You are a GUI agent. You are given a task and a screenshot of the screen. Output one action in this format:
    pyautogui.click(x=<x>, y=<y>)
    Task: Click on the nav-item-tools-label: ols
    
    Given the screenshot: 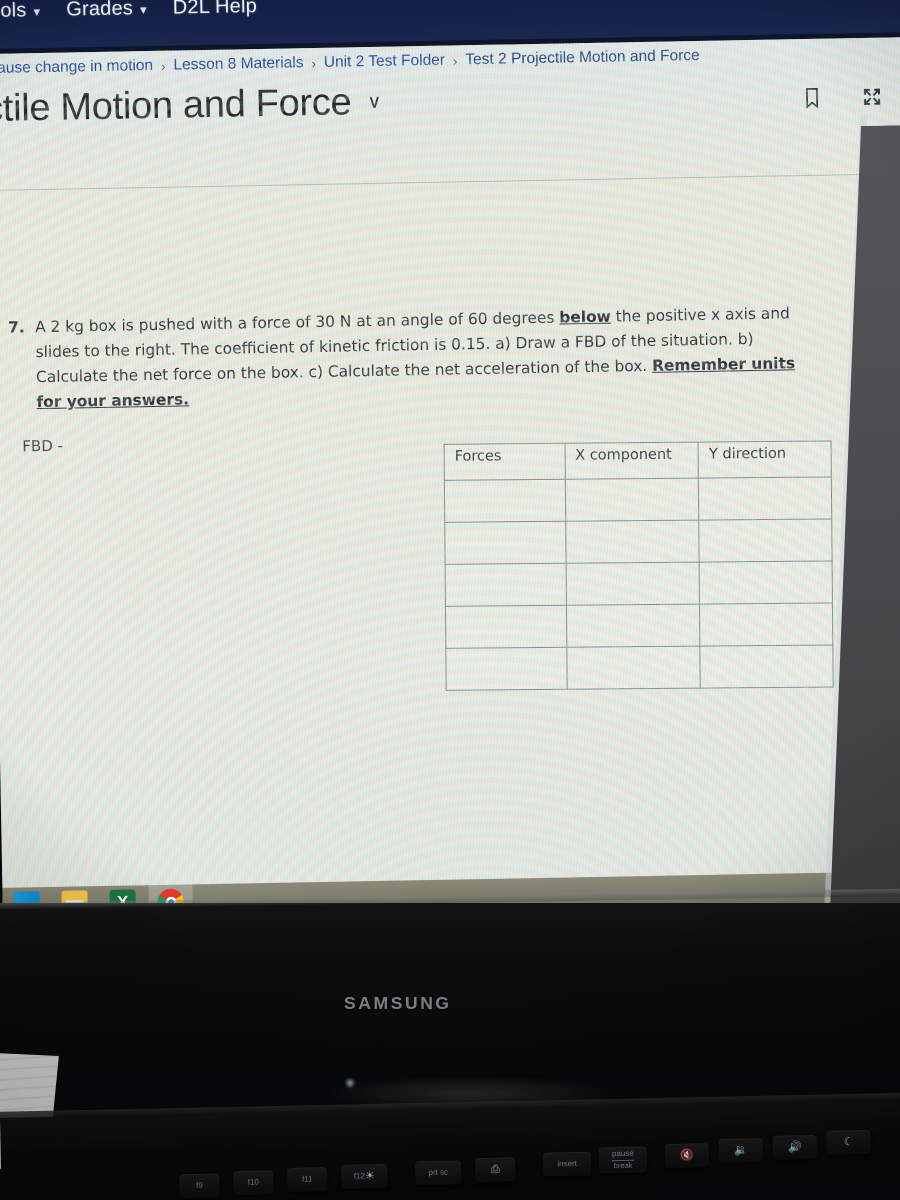 What is the action you would take?
    pyautogui.click(x=13, y=11)
    